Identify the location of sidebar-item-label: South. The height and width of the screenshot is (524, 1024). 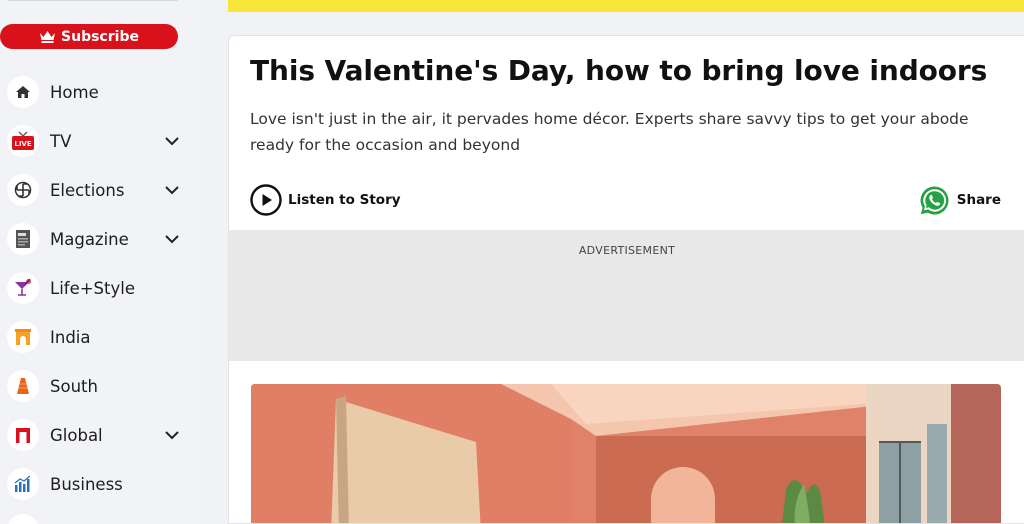
(74, 386).